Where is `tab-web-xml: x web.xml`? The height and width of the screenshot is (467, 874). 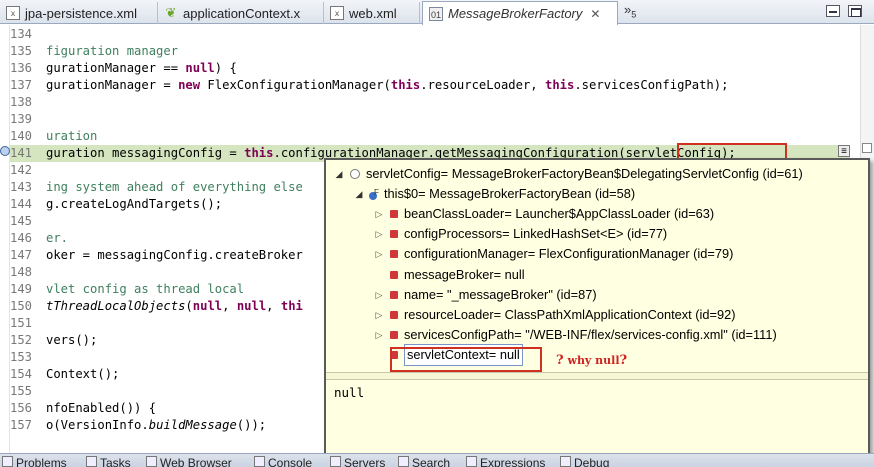 tab-web-xml: x web.xml is located at coordinates (372, 13).